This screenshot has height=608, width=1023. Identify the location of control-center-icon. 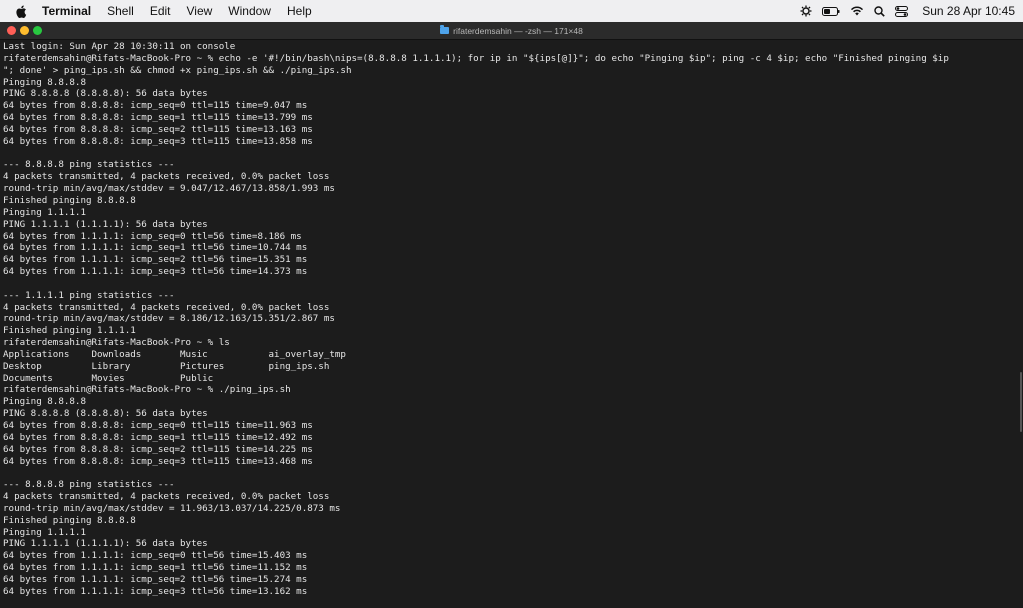
(902, 11).